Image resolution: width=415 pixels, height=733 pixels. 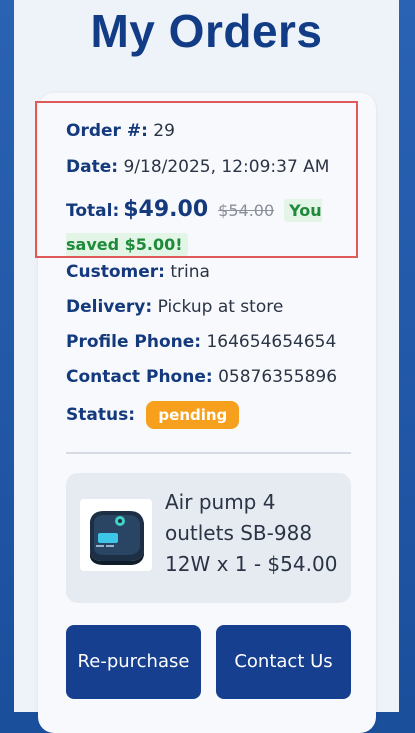 I want to click on status-badge: pending, so click(x=193, y=415).